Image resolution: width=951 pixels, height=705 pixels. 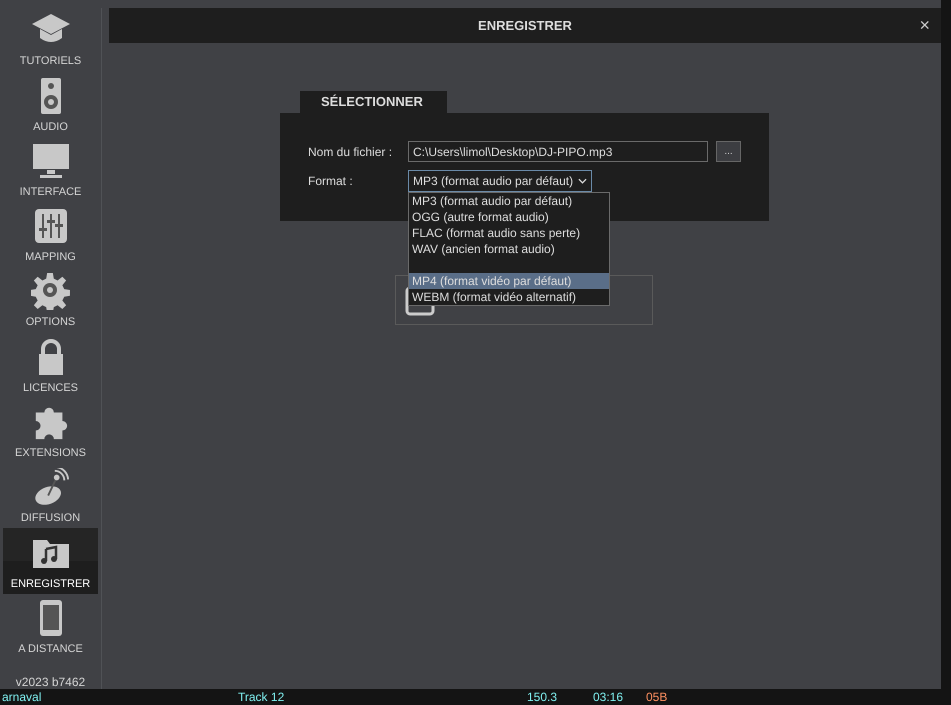 I want to click on format-dropdown: MP3 (format audio par défaut), so click(x=500, y=181).